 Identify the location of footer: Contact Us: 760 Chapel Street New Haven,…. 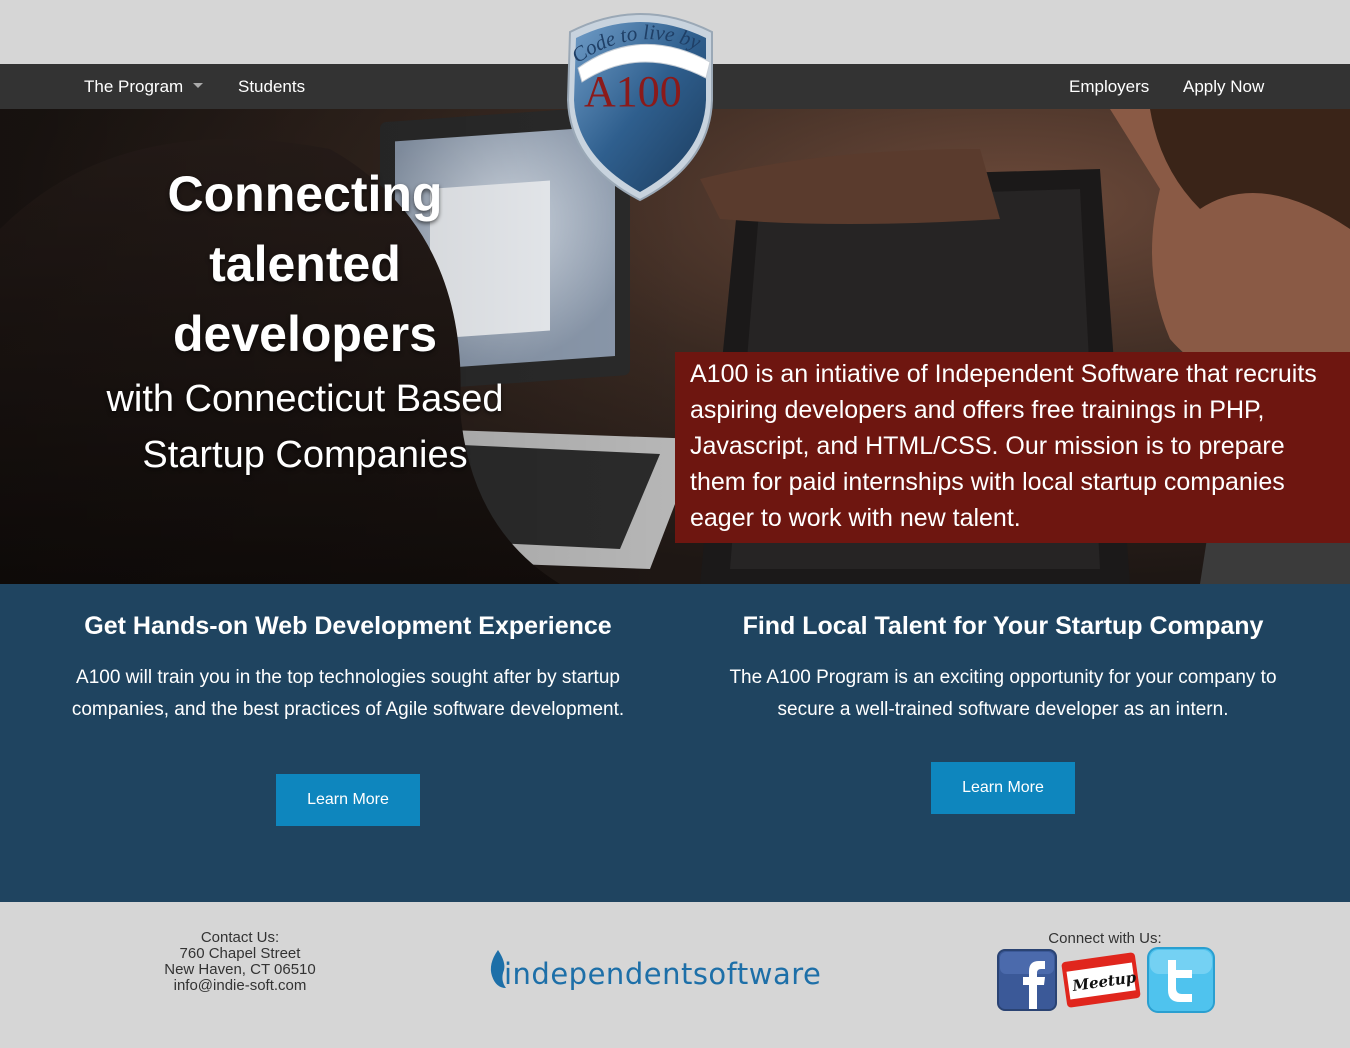
(675, 975).